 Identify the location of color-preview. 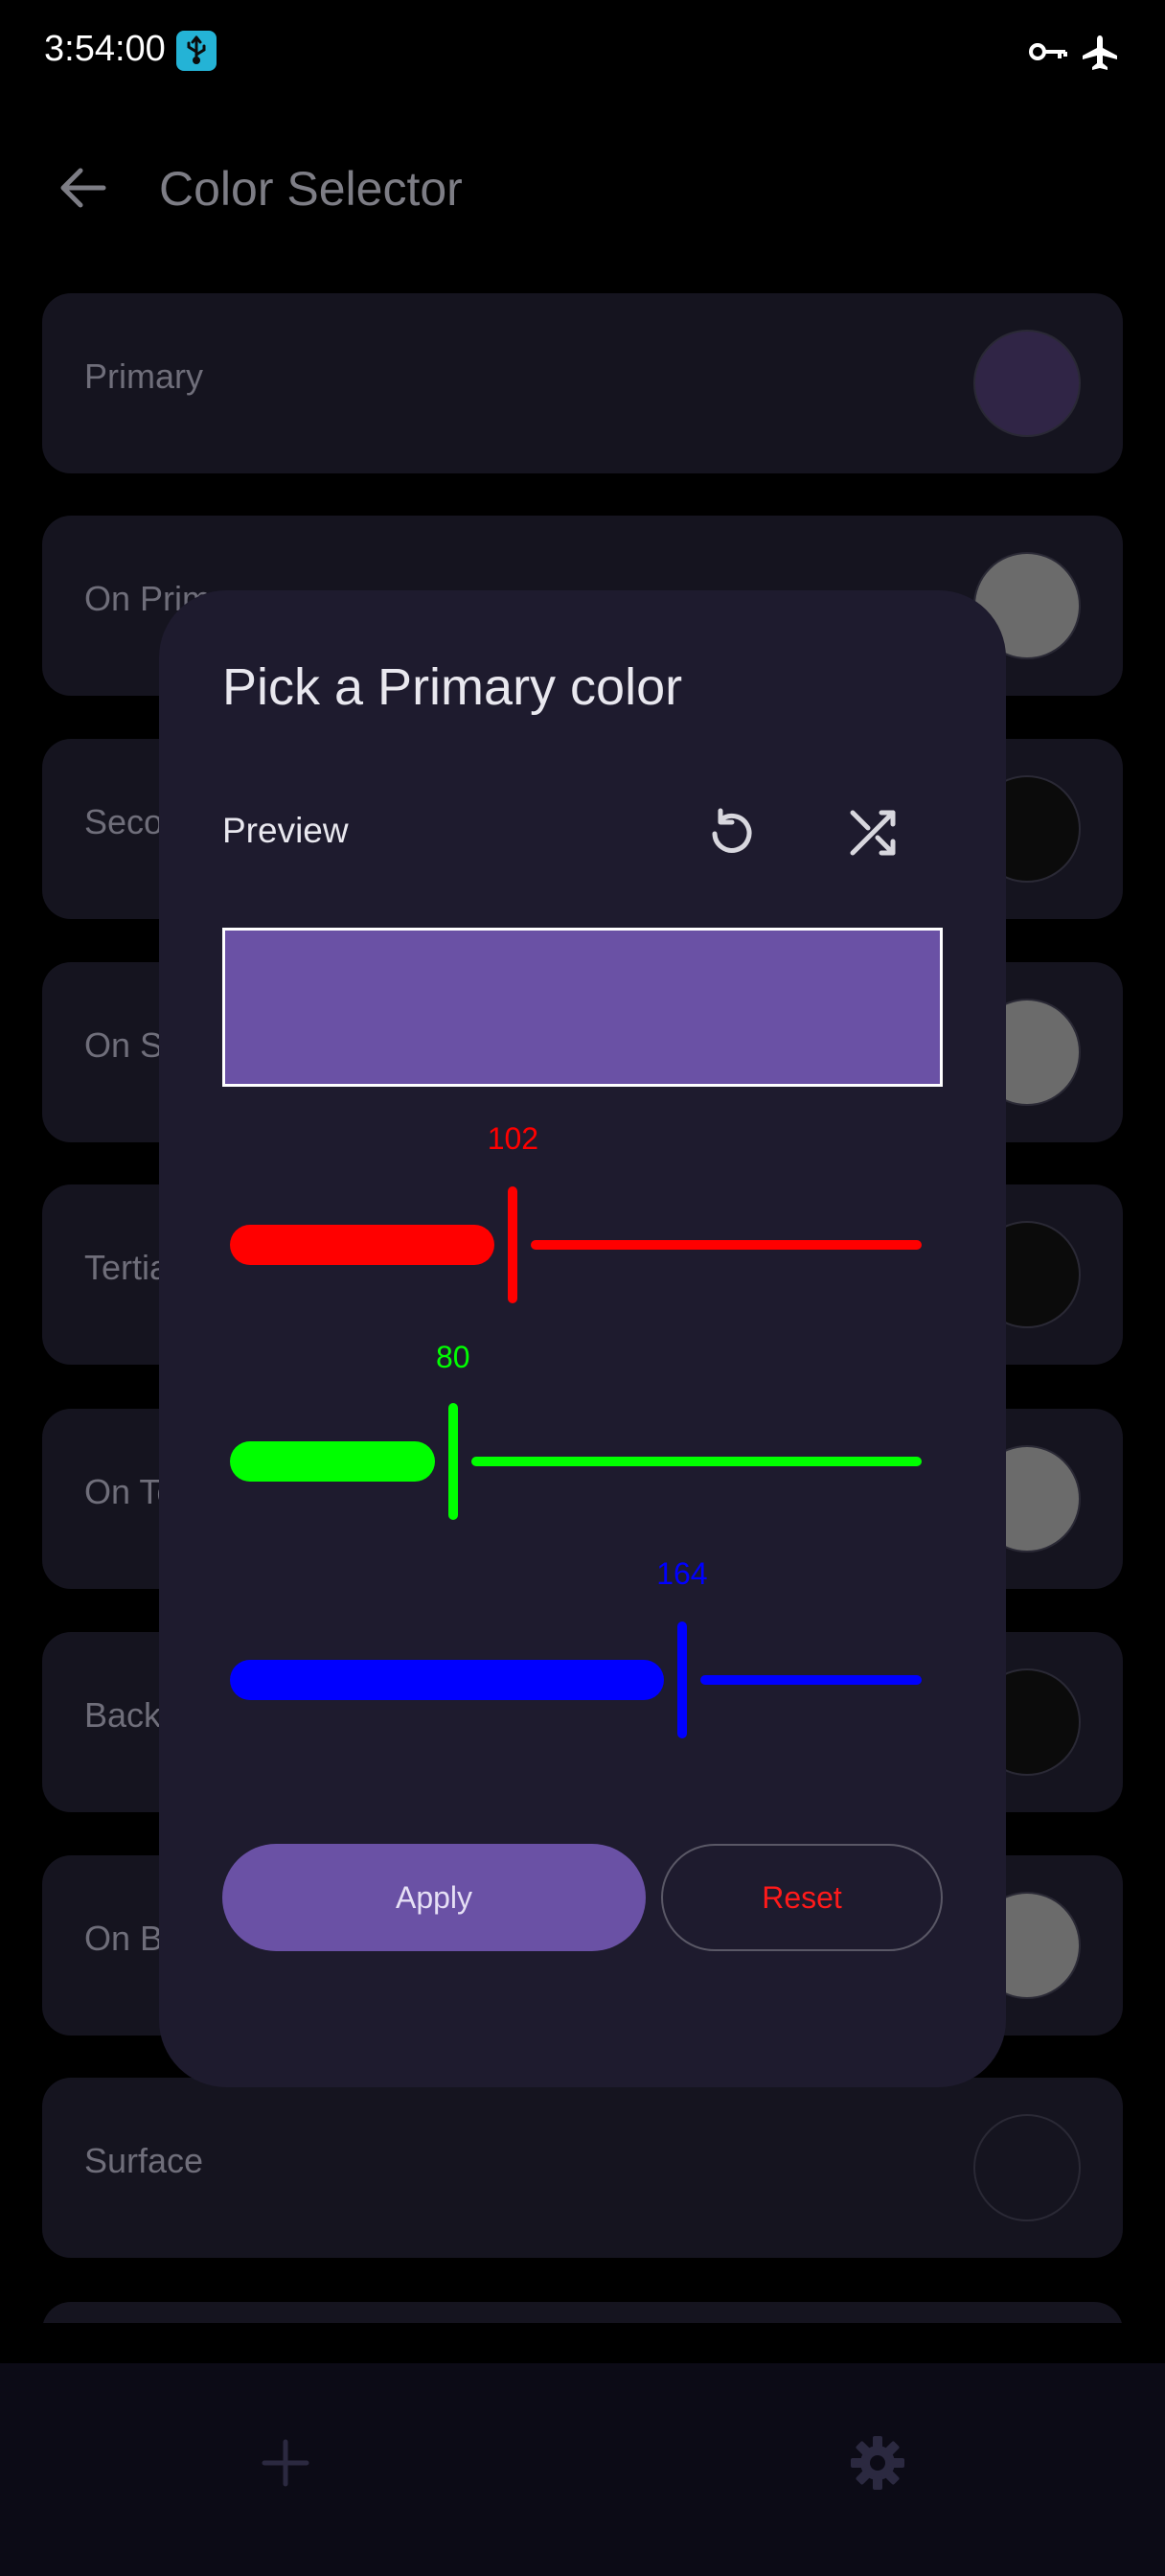
(582, 1008).